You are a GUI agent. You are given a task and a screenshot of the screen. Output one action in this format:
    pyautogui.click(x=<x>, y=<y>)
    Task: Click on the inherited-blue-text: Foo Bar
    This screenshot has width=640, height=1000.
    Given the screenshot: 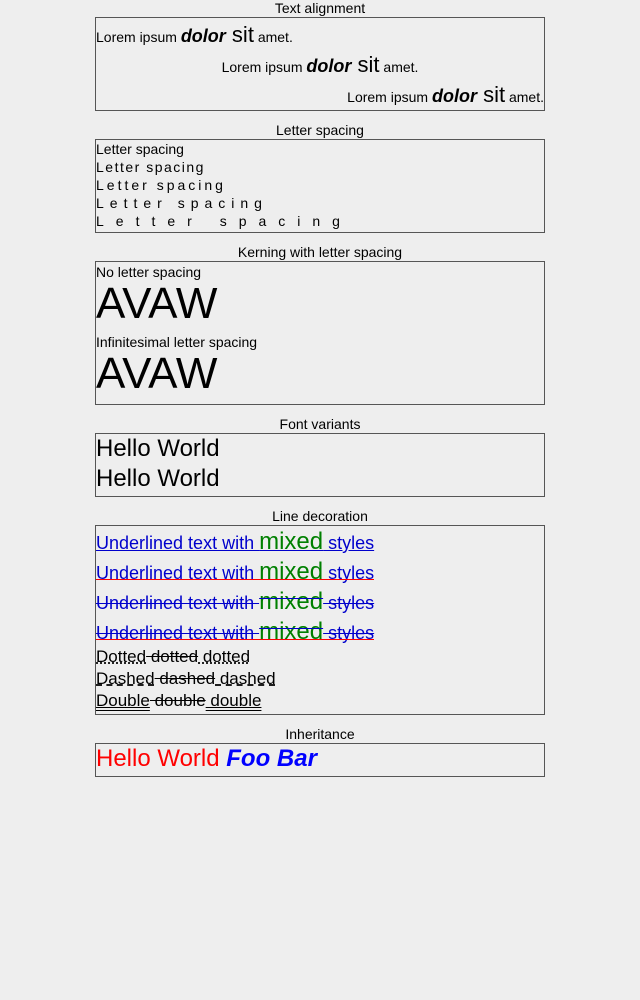 What is the action you would take?
    pyautogui.click(x=271, y=758)
    